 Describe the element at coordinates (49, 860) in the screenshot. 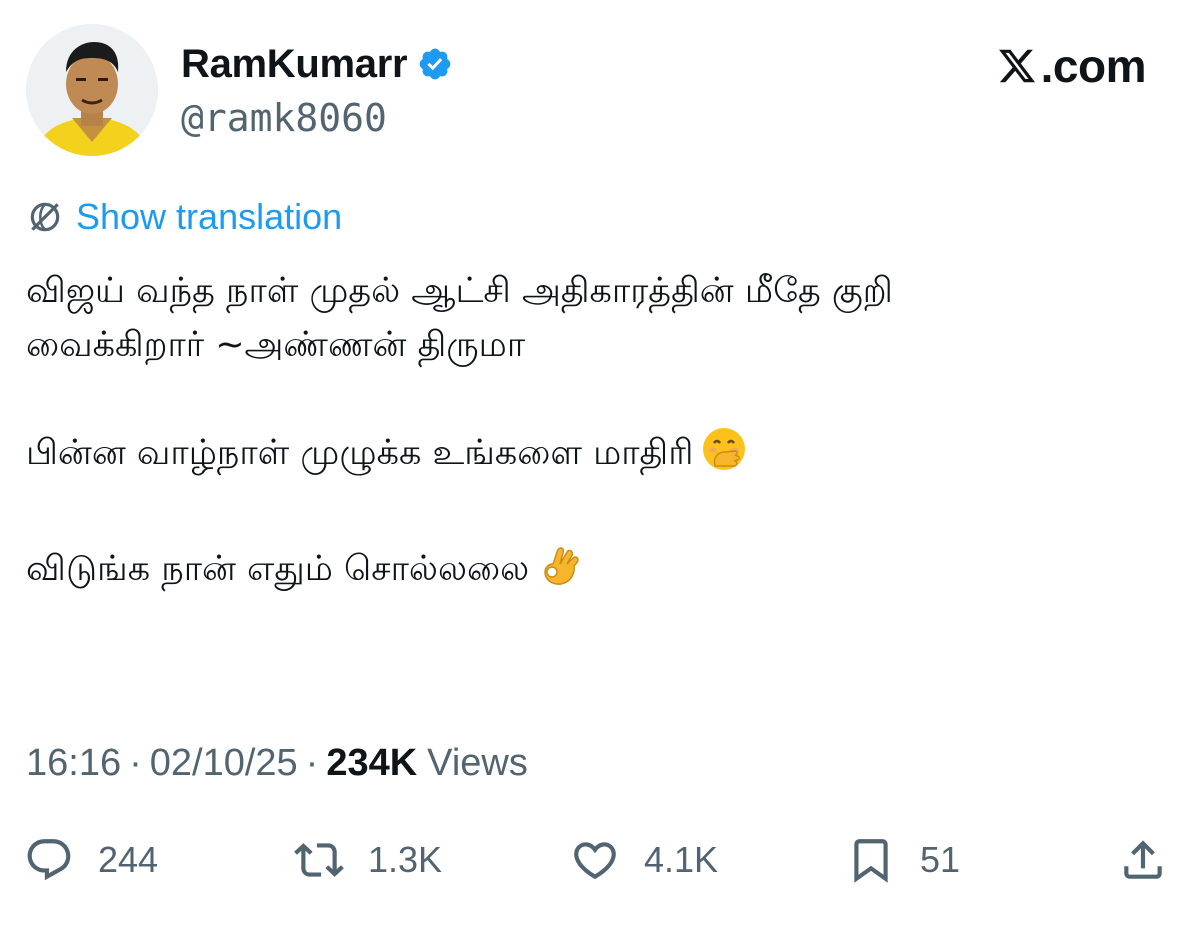

I see `reply-icon` at that location.